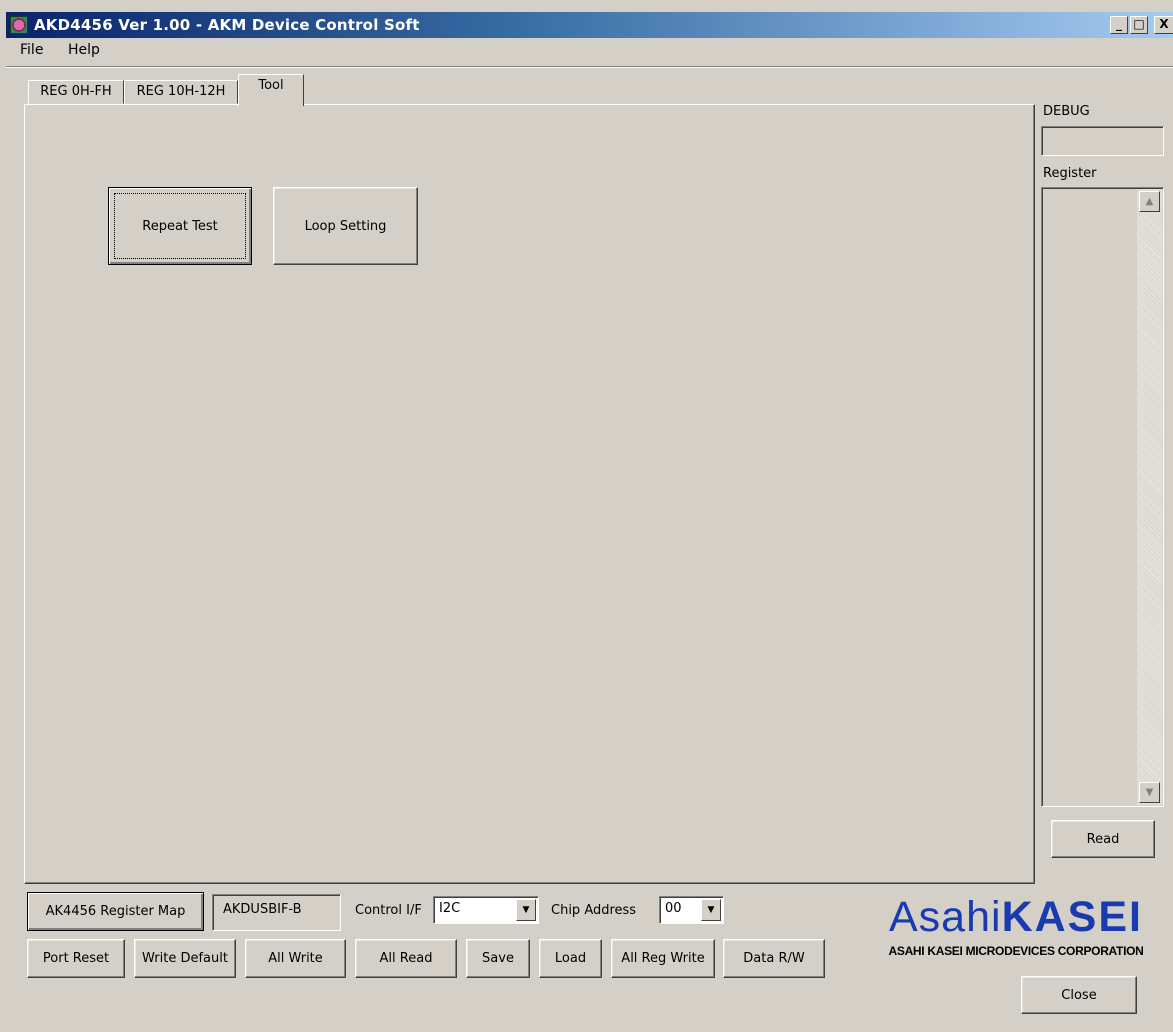  I want to click on close-button: Close, so click(1079, 995).